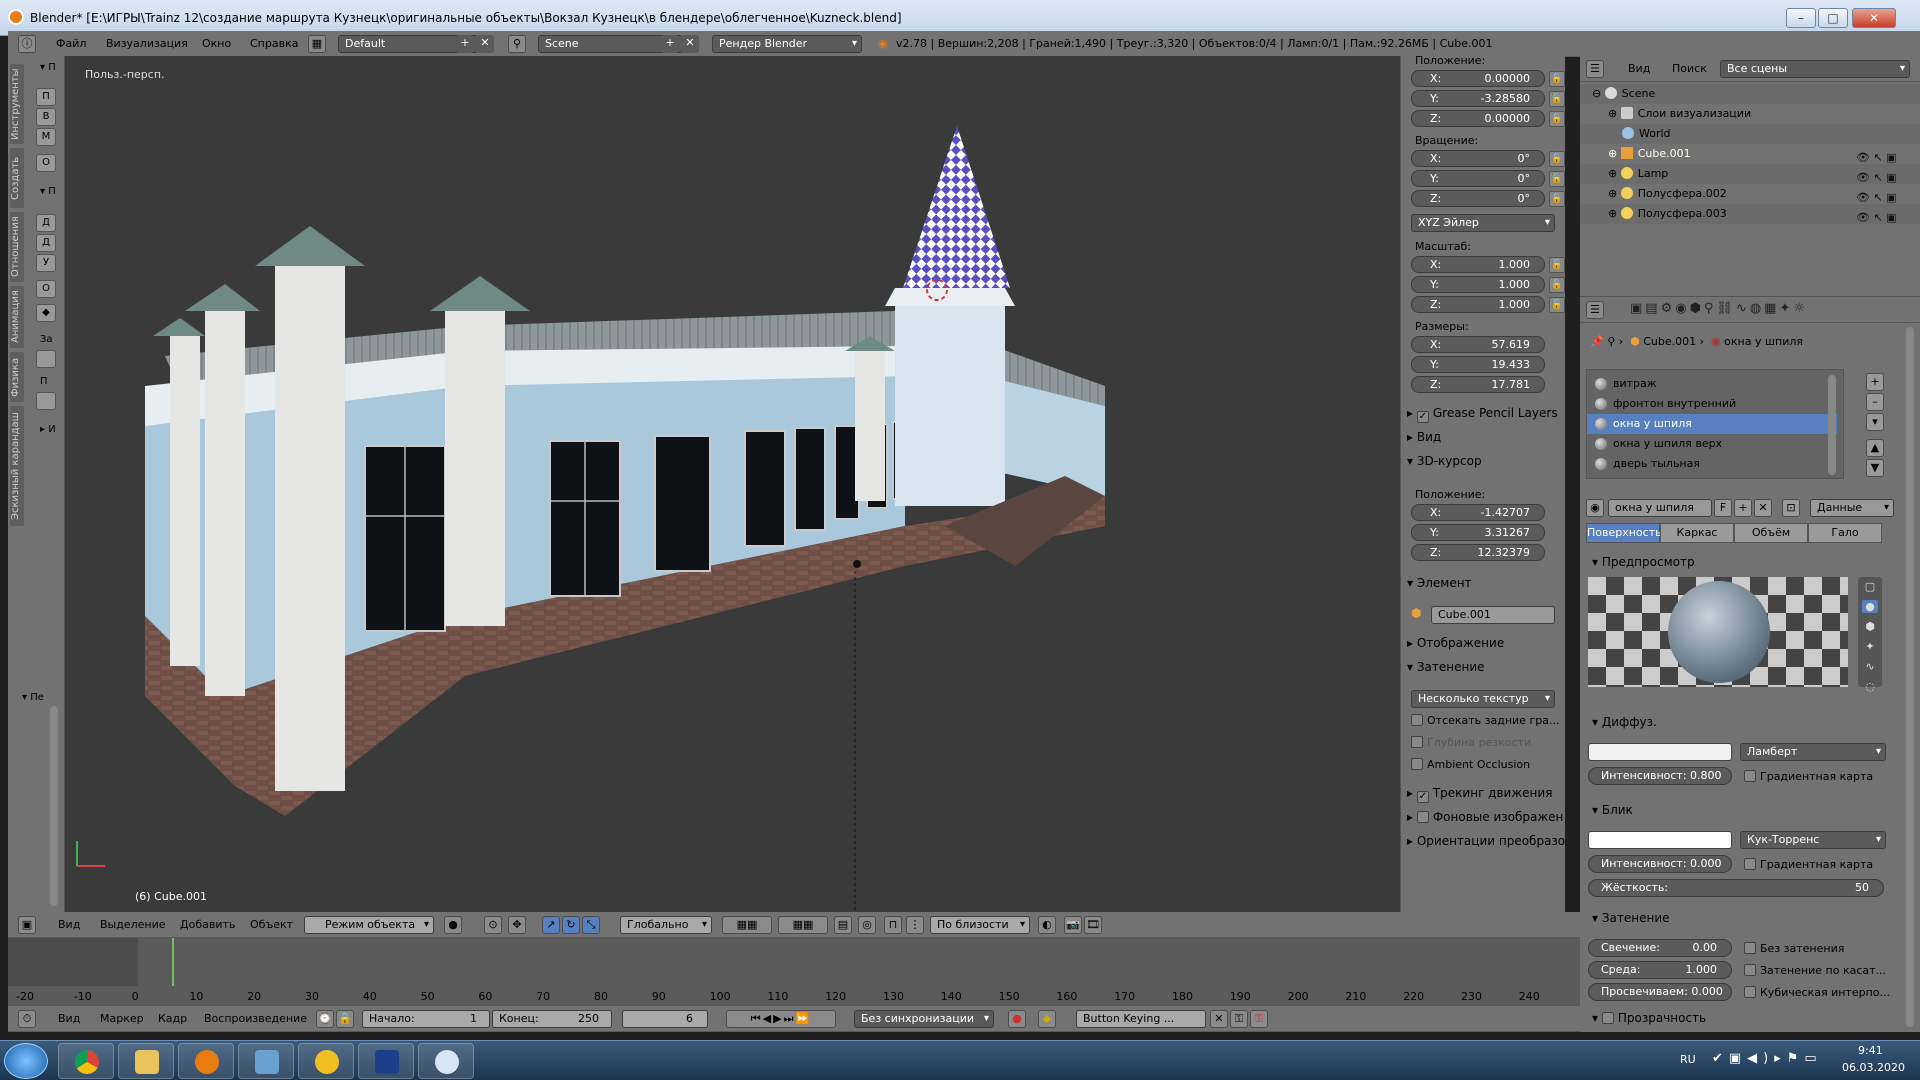 The height and width of the screenshot is (1080, 1920). Describe the element at coordinates (274, 43) in the screenshot. I see `menu-help: Справка` at that location.